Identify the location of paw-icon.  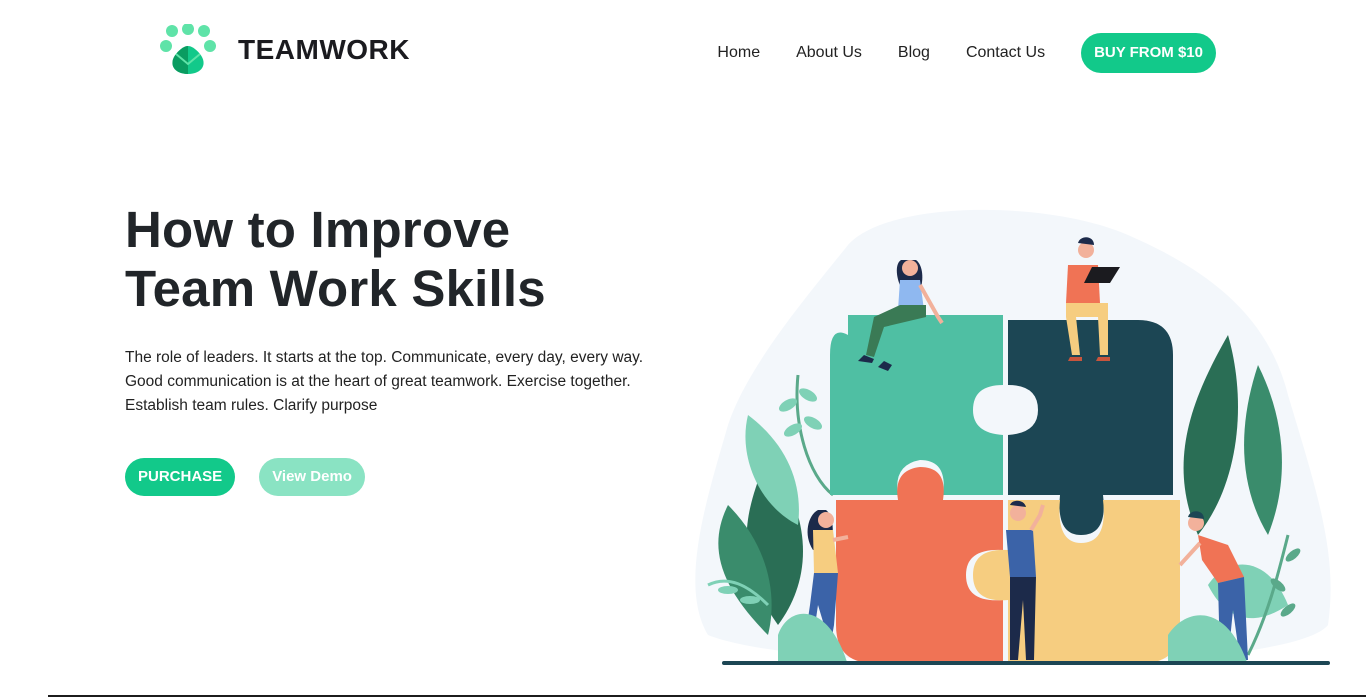
(188, 49).